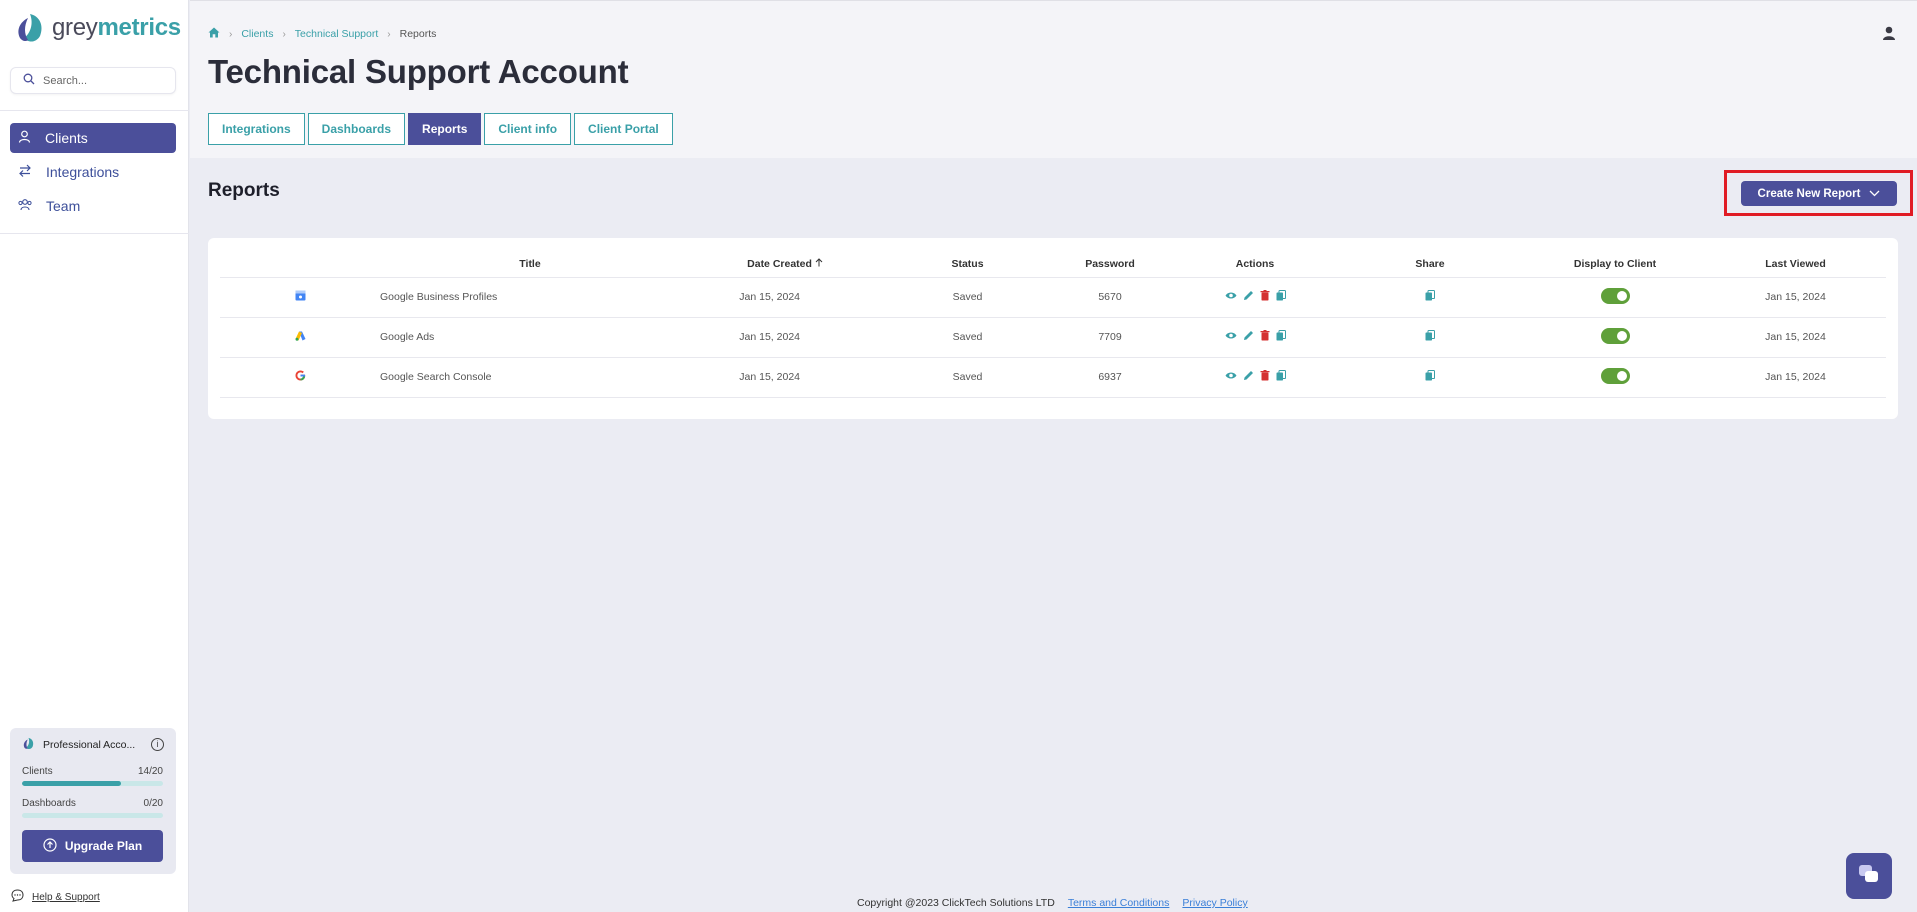  I want to click on column-header-icon, so click(300, 264).